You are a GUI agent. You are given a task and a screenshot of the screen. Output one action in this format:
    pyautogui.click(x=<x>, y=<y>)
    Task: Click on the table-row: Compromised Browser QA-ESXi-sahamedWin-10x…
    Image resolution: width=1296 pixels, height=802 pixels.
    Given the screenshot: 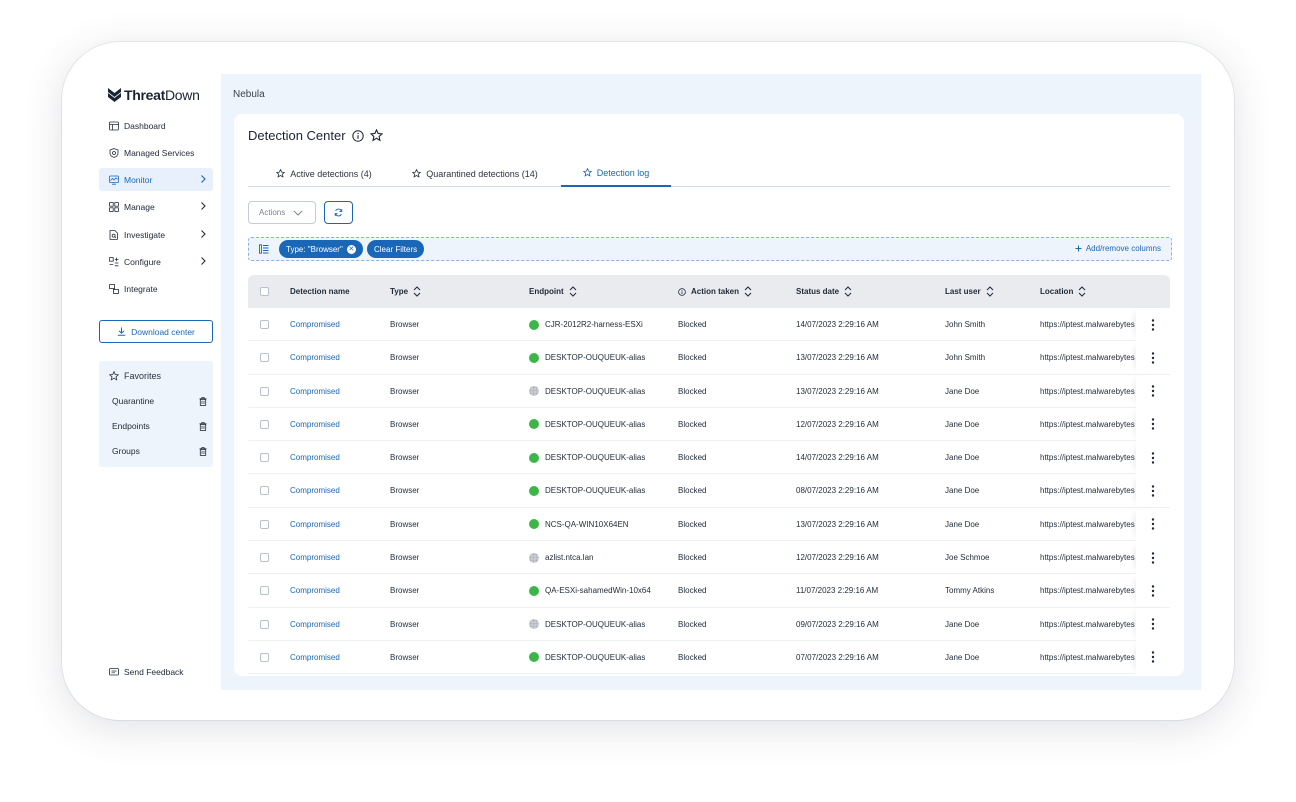 What is the action you would take?
    pyautogui.click(x=709, y=591)
    